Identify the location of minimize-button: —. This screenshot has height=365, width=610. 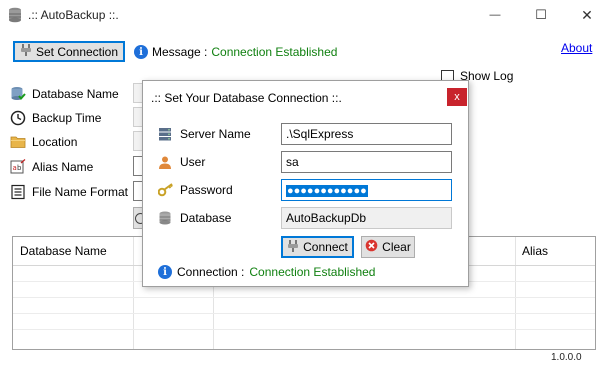
(495, 15).